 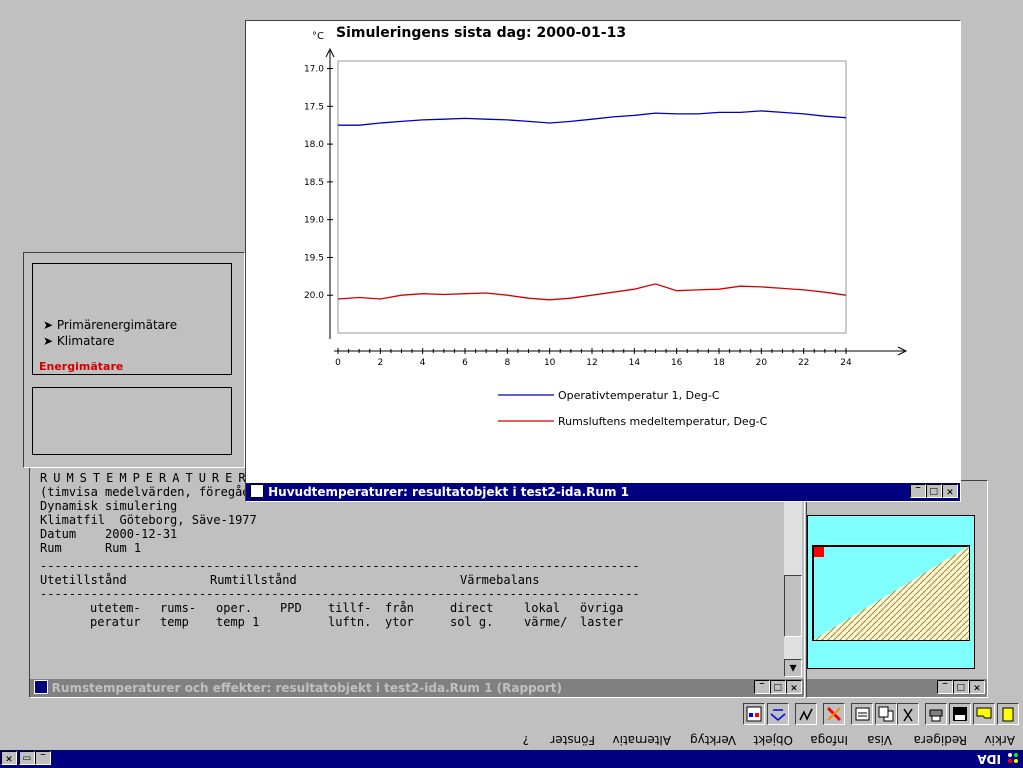 What do you see at coordinates (178, 608) in the screenshot?
I see `report-col-header: rums-` at bounding box center [178, 608].